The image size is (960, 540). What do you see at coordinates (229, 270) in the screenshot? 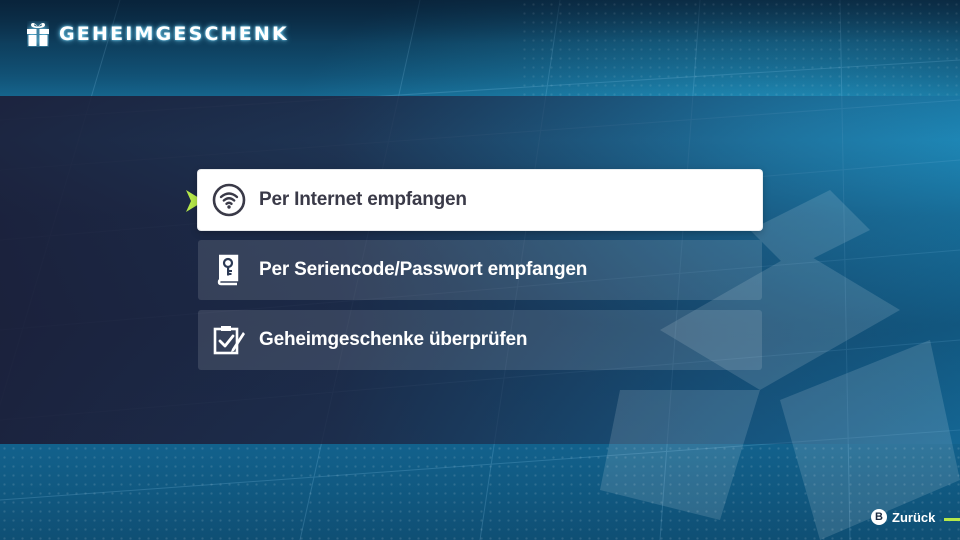
I see `key-card-icon` at bounding box center [229, 270].